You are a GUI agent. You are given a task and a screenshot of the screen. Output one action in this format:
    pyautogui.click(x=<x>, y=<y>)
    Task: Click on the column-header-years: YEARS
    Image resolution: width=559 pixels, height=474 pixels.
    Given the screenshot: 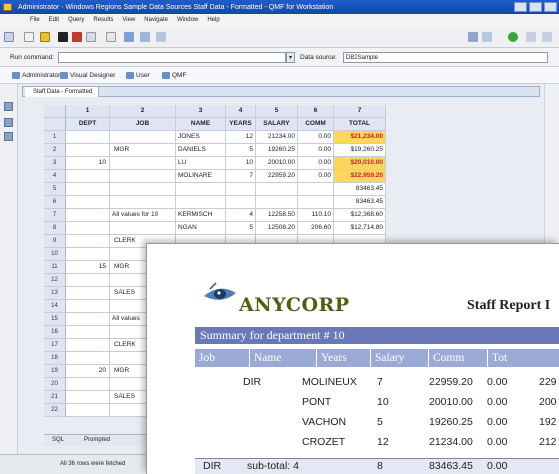 What is the action you would take?
    pyautogui.click(x=241, y=124)
    